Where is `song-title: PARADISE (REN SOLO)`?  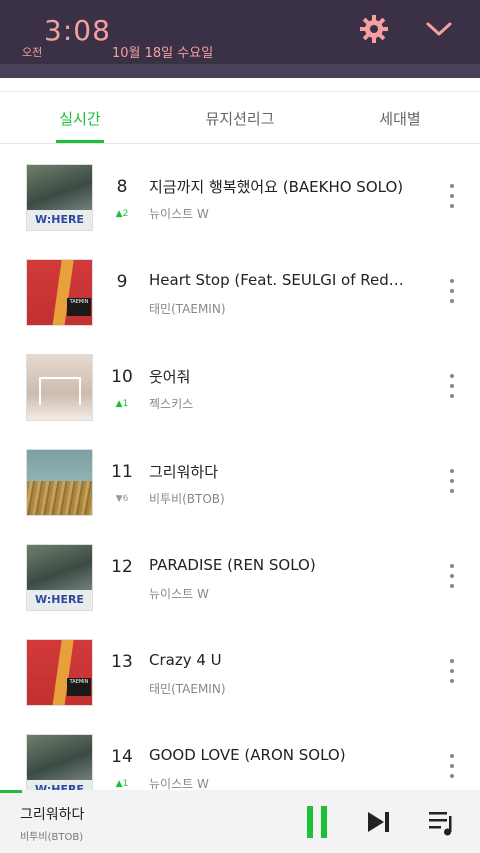
song-title: PARADISE (REN SOLO) is located at coordinates (232, 565).